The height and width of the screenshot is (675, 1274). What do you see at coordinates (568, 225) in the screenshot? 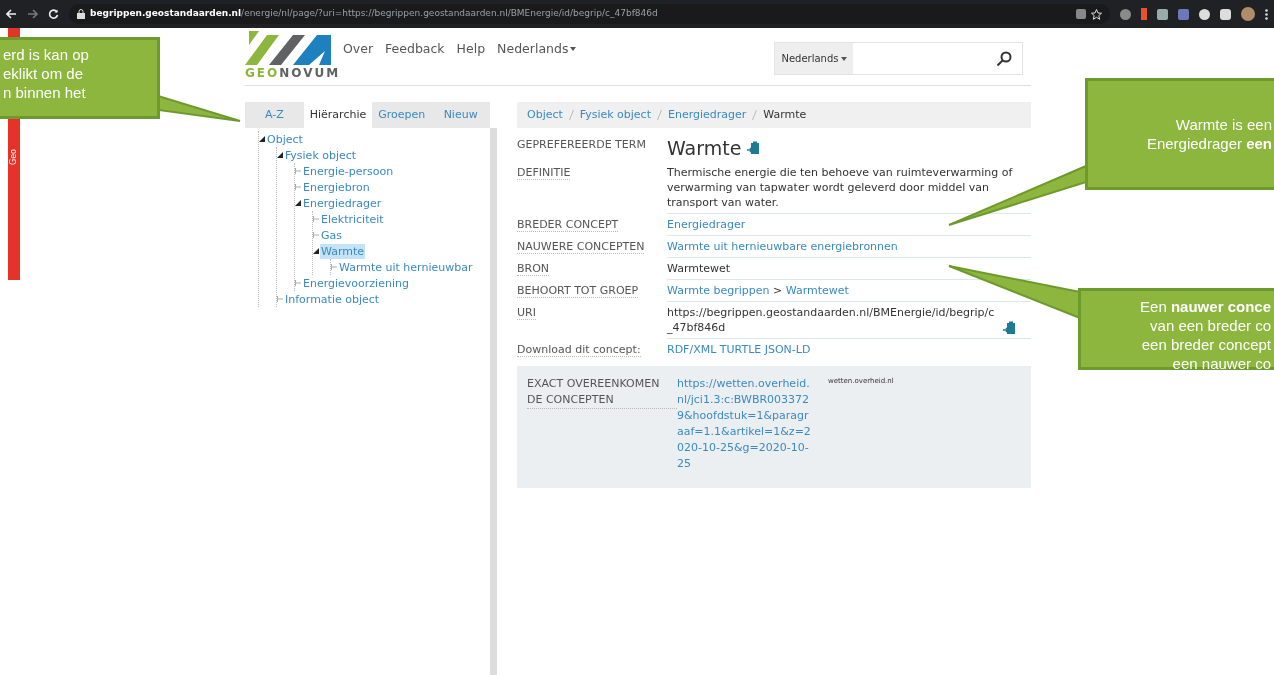
I see `property-label: BREDER CONCEPT` at bounding box center [568, 225].